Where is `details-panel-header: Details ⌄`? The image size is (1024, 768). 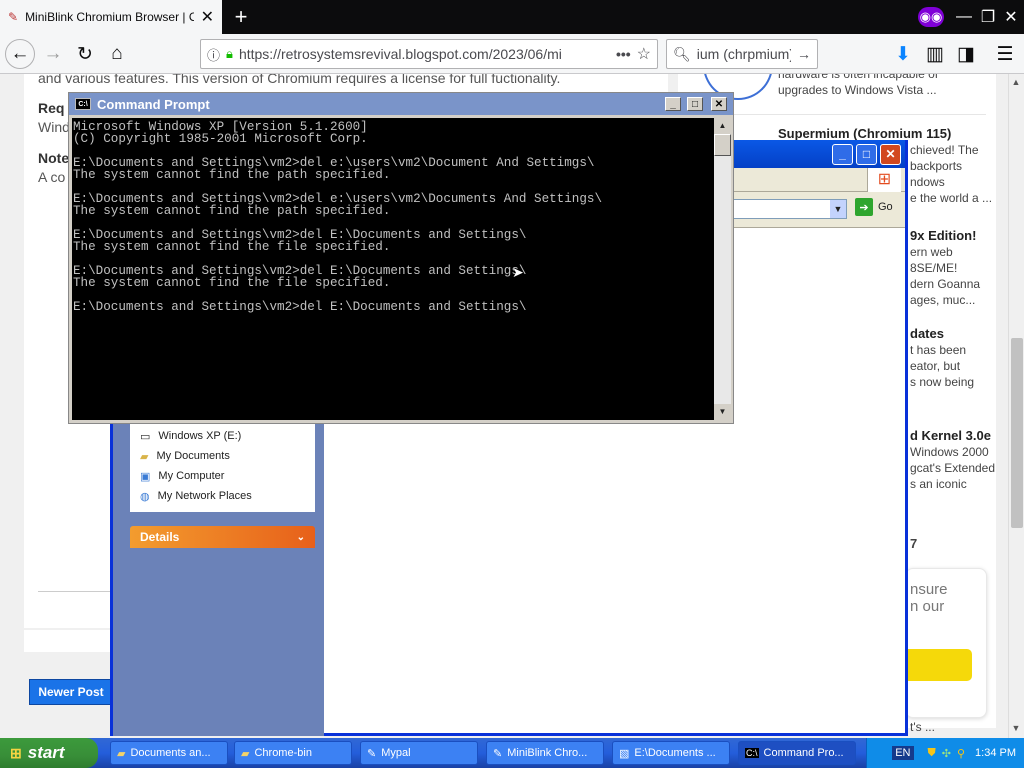 details-panel-header: Details ⌄ is located at coordinates (222, 537).